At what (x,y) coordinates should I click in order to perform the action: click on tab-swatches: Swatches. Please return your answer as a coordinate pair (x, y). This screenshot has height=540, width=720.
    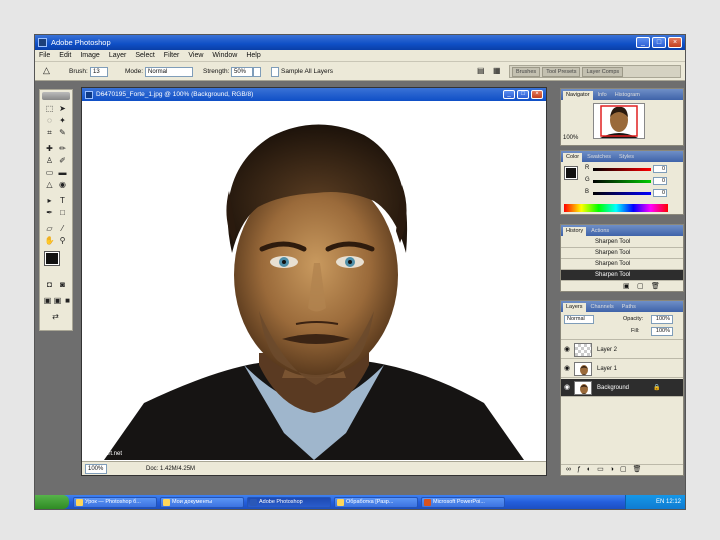
    Looking at the image, I should click on (599, 157).